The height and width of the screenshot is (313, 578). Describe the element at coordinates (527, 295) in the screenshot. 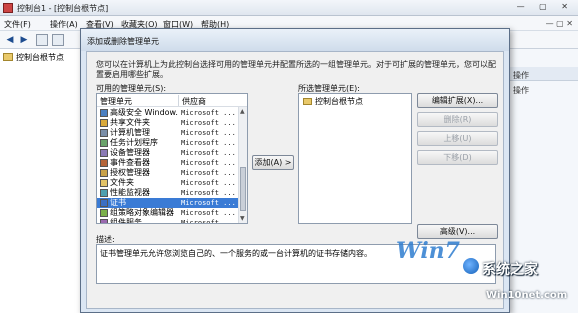

I see `watermark-url: Win10net.com` at that location.